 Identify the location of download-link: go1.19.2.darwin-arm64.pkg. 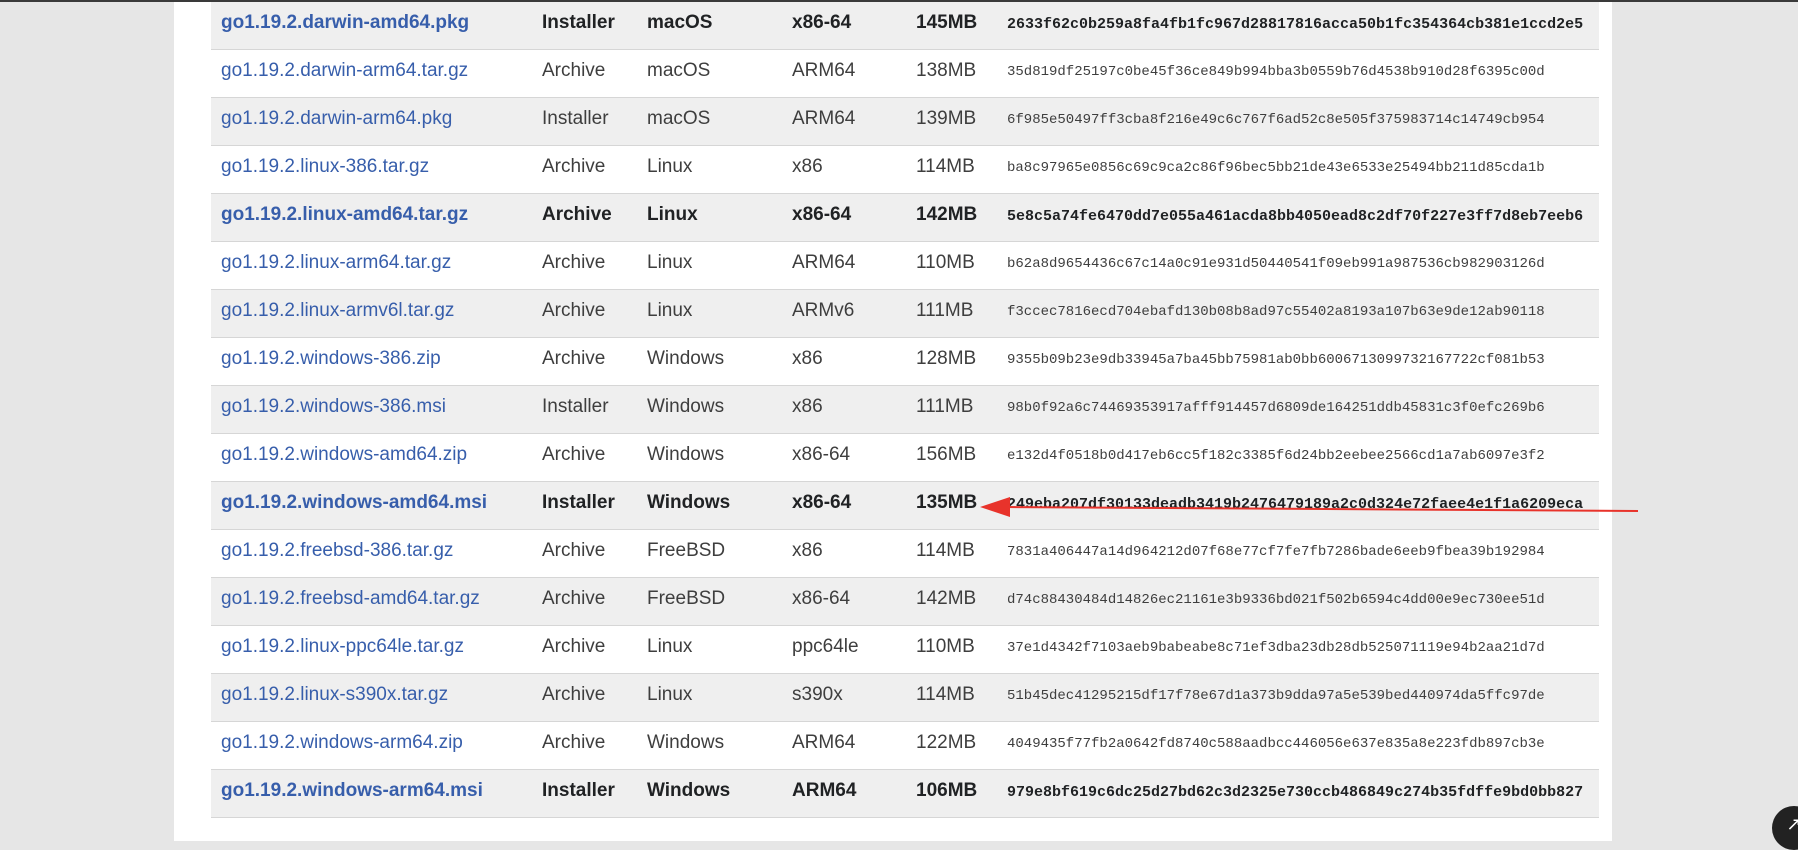
(336, 118).